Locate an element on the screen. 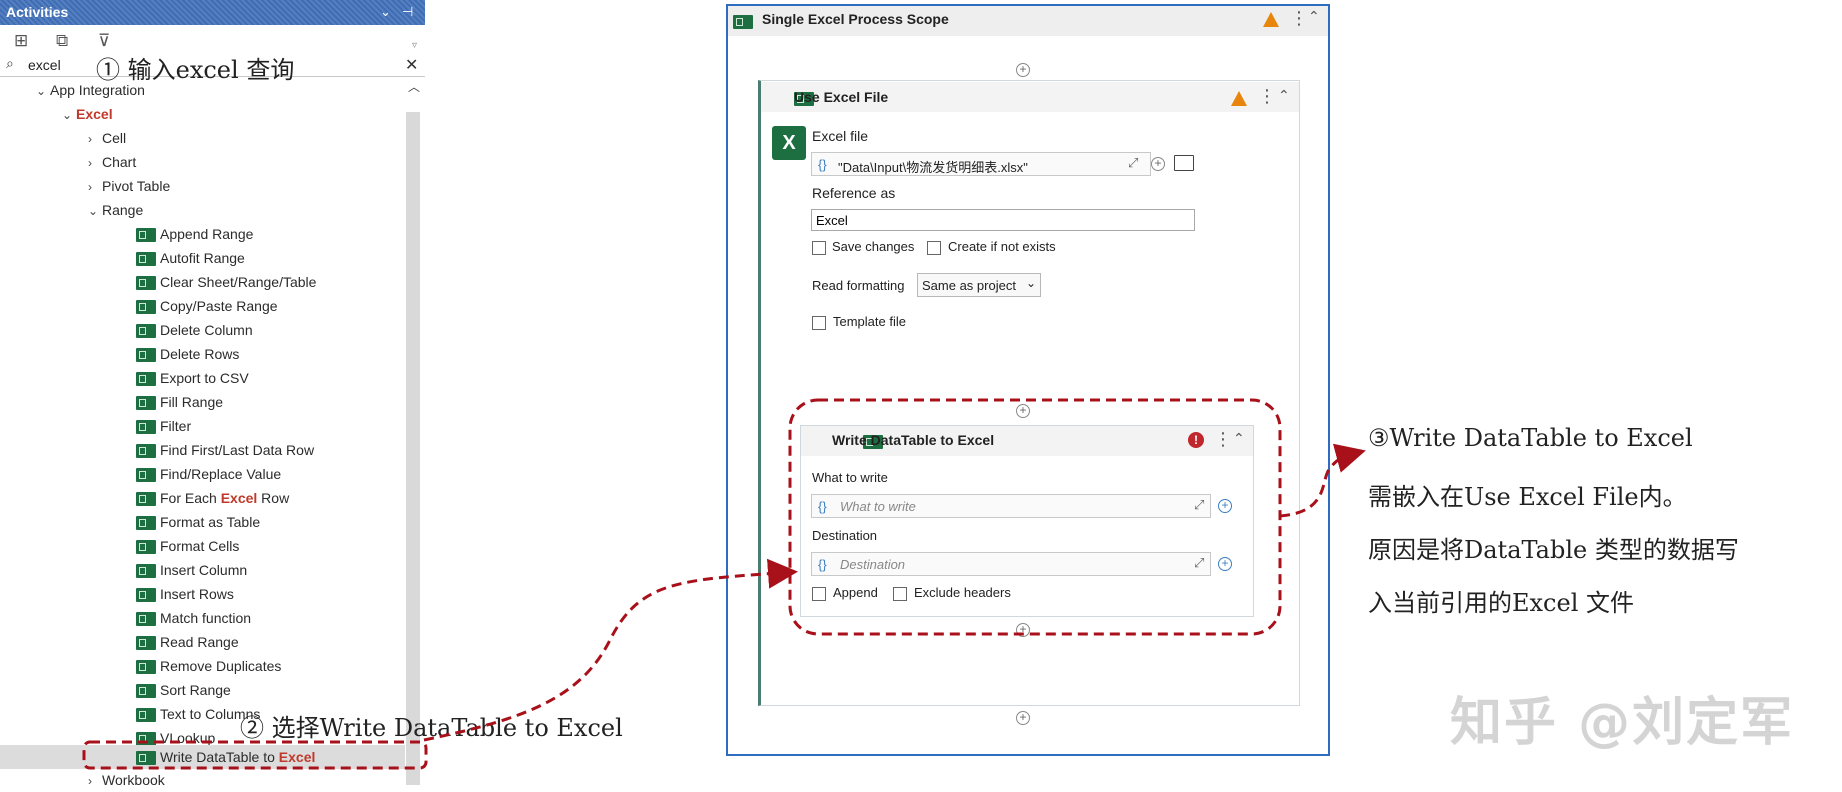 The image size is (1842, 792). selection-highlight-box is located at coordinates (255, 755).